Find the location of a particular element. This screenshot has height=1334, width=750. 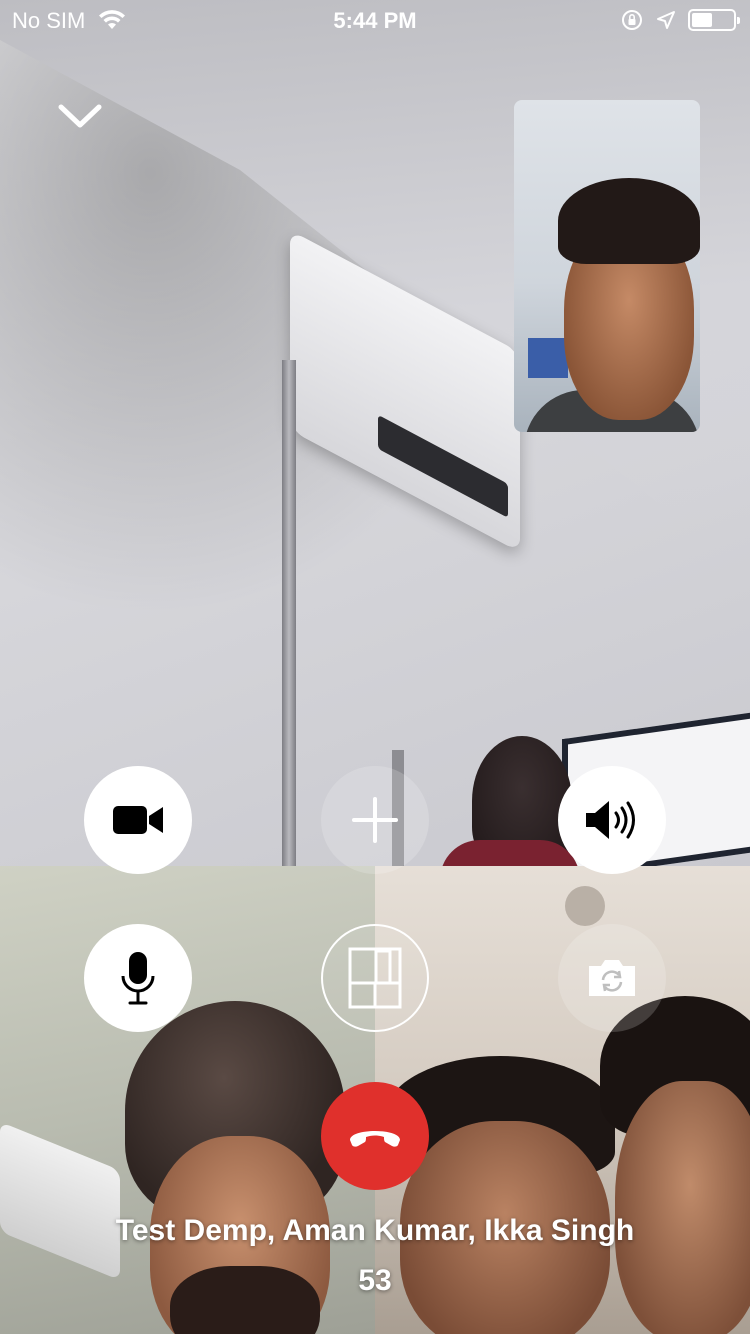

air-conditioner is located at coordinates (60, 1201).